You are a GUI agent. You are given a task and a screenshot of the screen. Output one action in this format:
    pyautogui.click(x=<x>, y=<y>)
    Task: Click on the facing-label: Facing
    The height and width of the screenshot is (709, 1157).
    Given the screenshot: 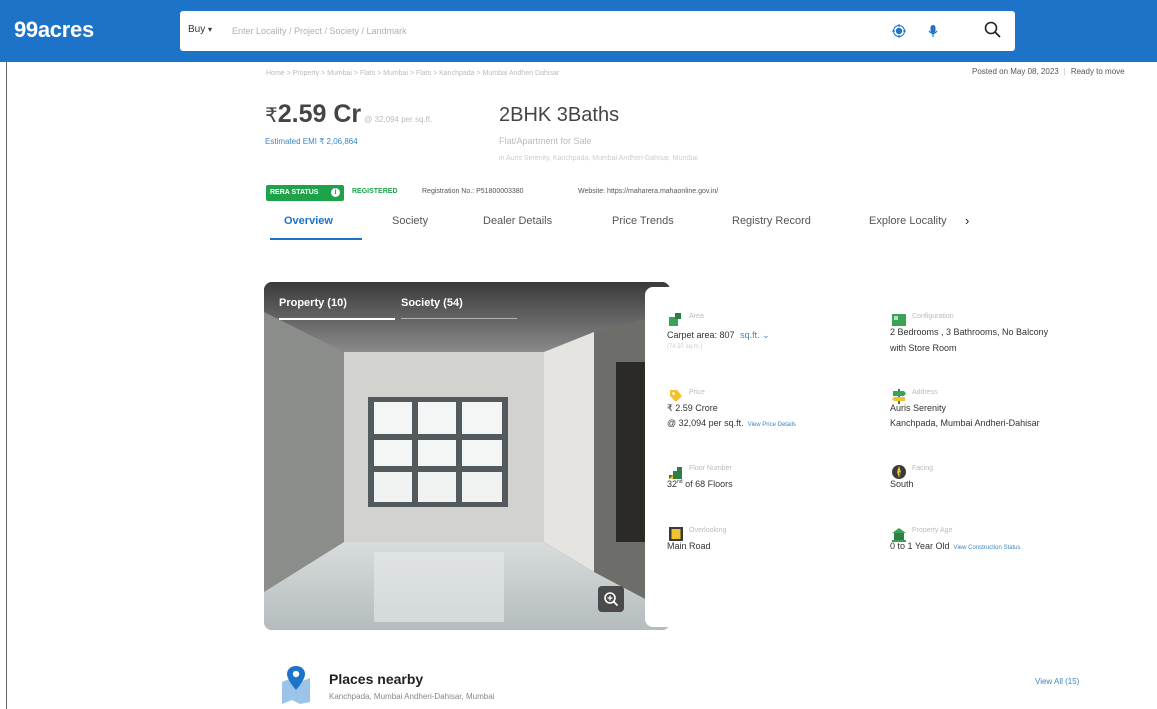 What is the action you would take?
    pyautogui.click(x=923, y=468)
    